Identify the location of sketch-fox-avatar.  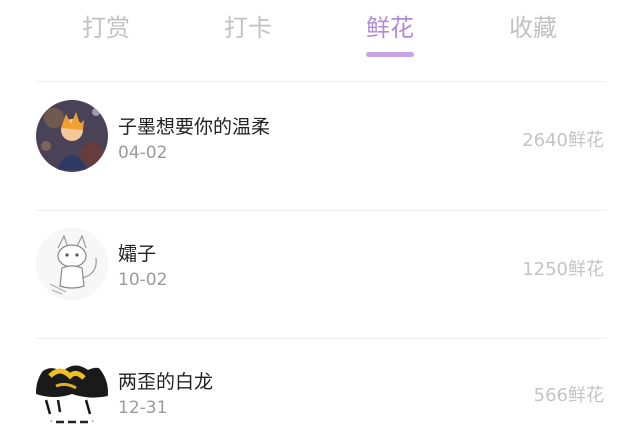
(72, 264).